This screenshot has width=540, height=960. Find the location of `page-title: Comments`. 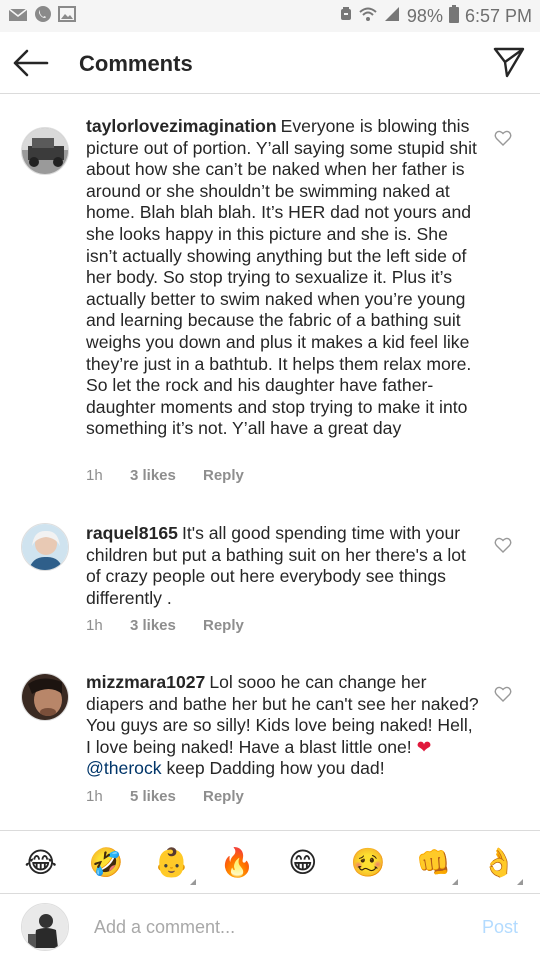

page-title: Comments is located at coordinates (136, 63).